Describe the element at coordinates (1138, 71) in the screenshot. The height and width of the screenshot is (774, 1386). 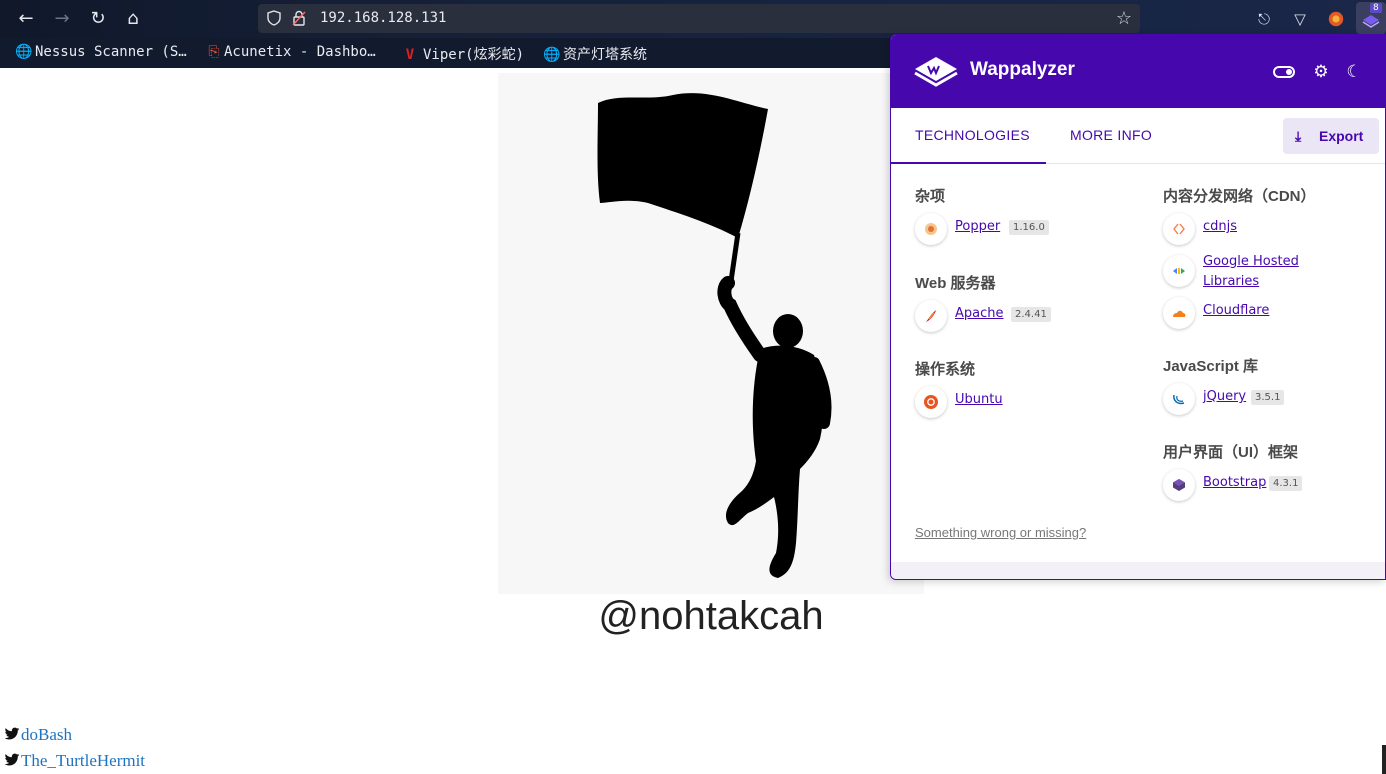
I see `popup-header: Wappalyzer ⚙ ☾` at that location.